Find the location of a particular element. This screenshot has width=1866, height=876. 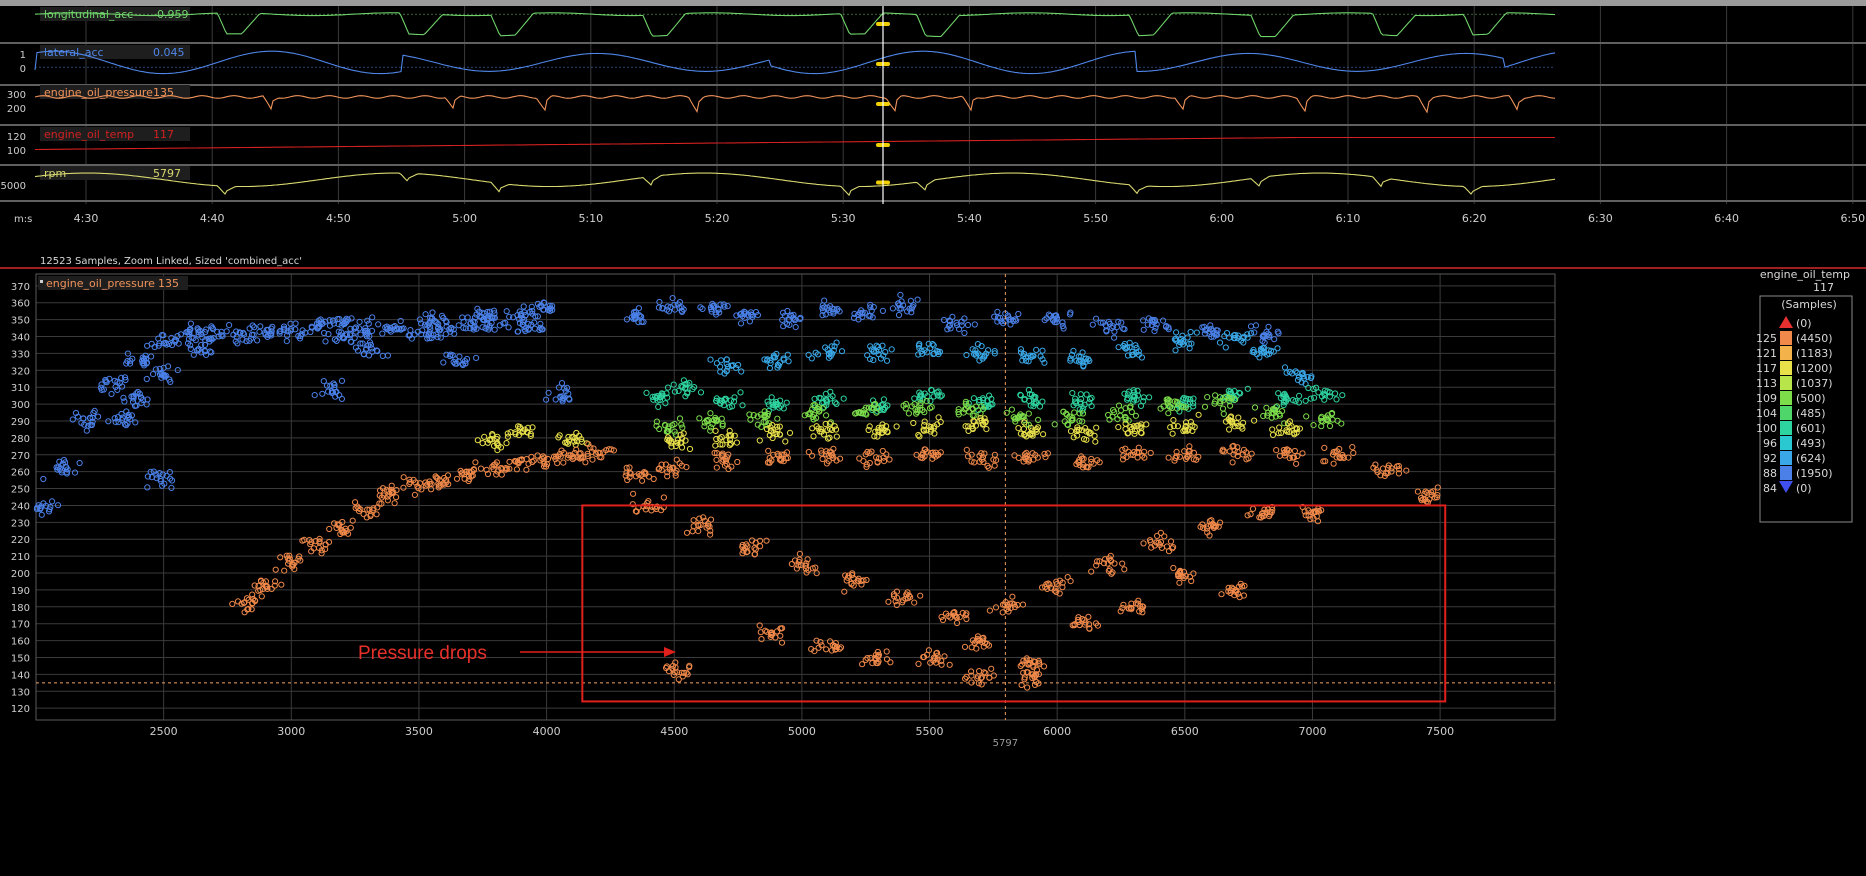

x-tick-label: 3500 is located at coordinates (419, 731).